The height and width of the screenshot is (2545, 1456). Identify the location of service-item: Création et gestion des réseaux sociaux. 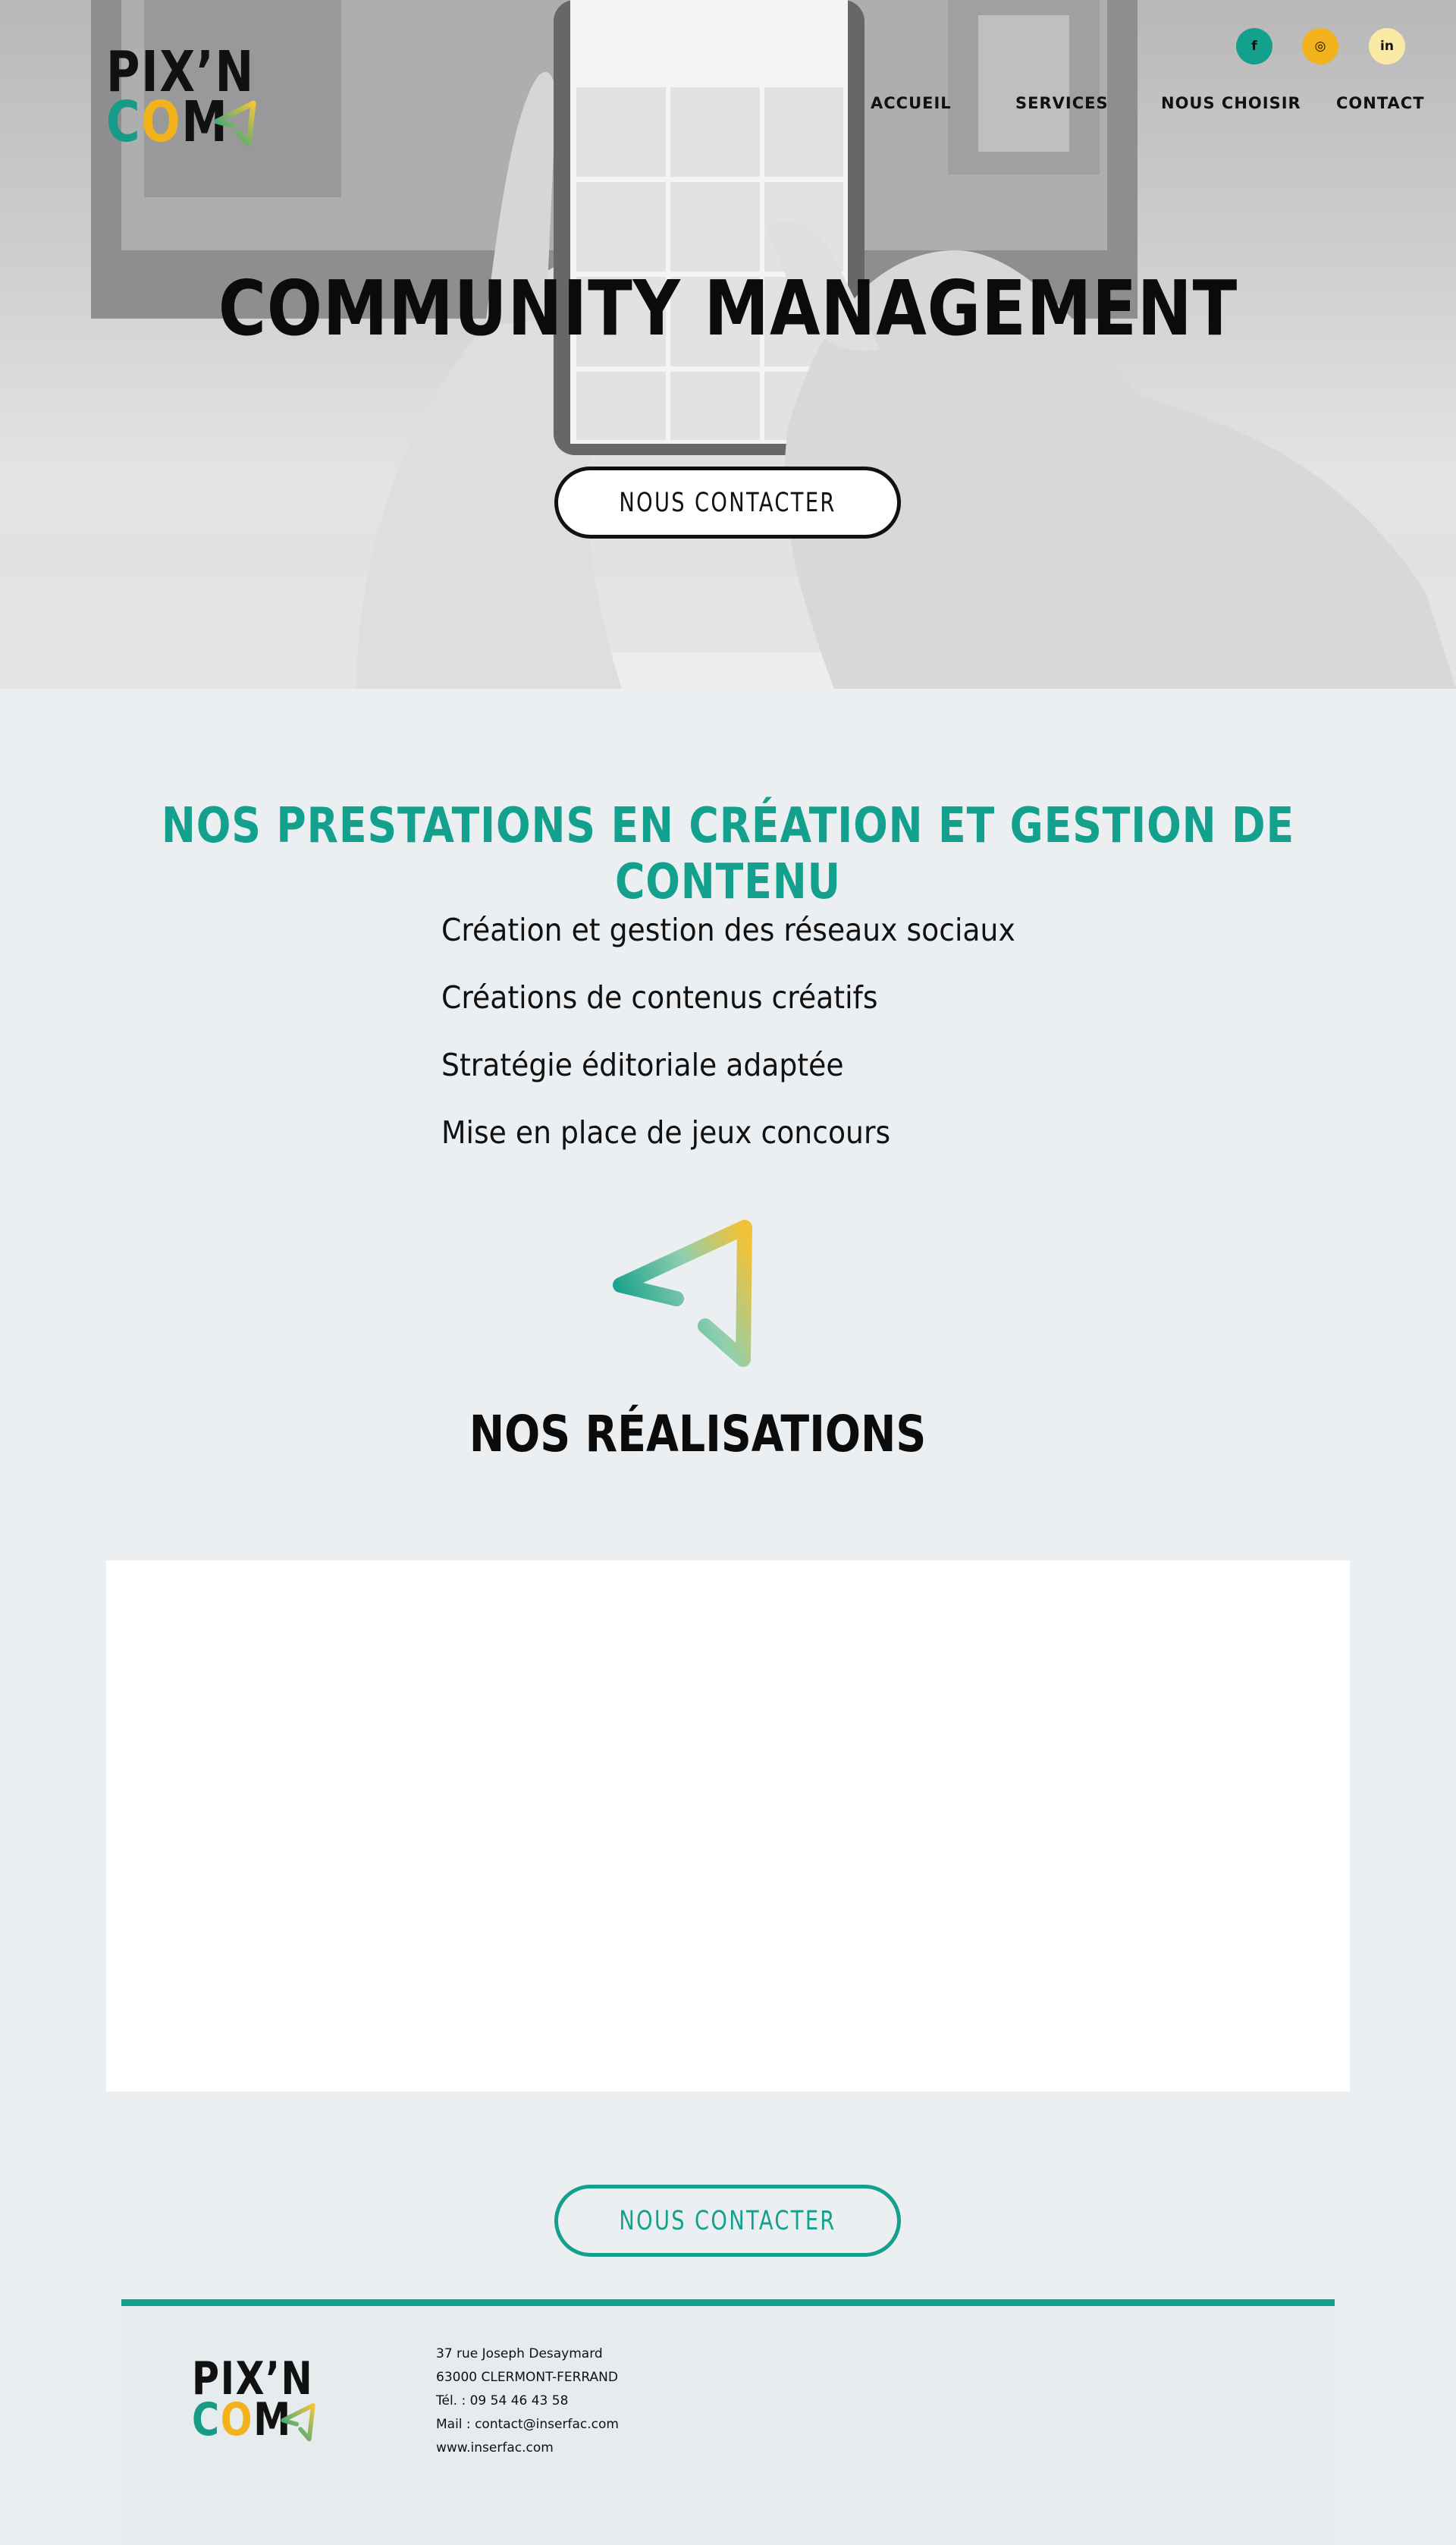
(728, 930).